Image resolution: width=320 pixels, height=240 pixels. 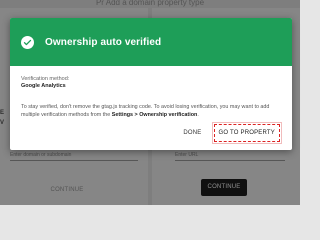 I want to click on done-button: DONE, so click(x=192, y=133).